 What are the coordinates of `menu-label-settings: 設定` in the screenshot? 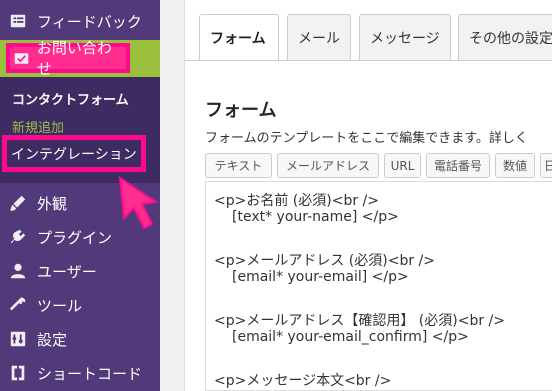 It's located at (52, 339).